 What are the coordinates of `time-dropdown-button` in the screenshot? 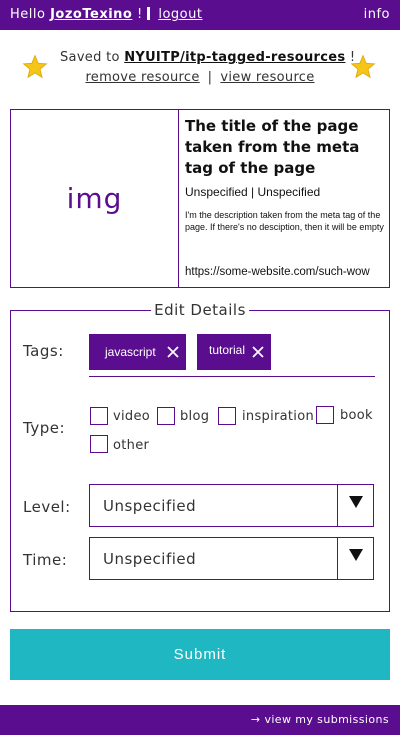 It's located at (355, 558).